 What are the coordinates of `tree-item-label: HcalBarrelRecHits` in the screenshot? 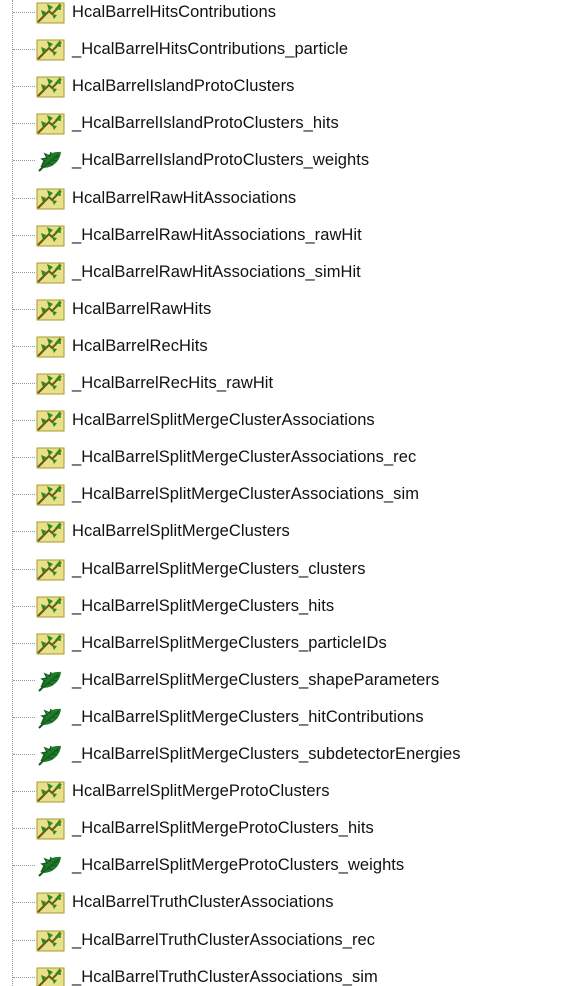 It's located at (140, 345).